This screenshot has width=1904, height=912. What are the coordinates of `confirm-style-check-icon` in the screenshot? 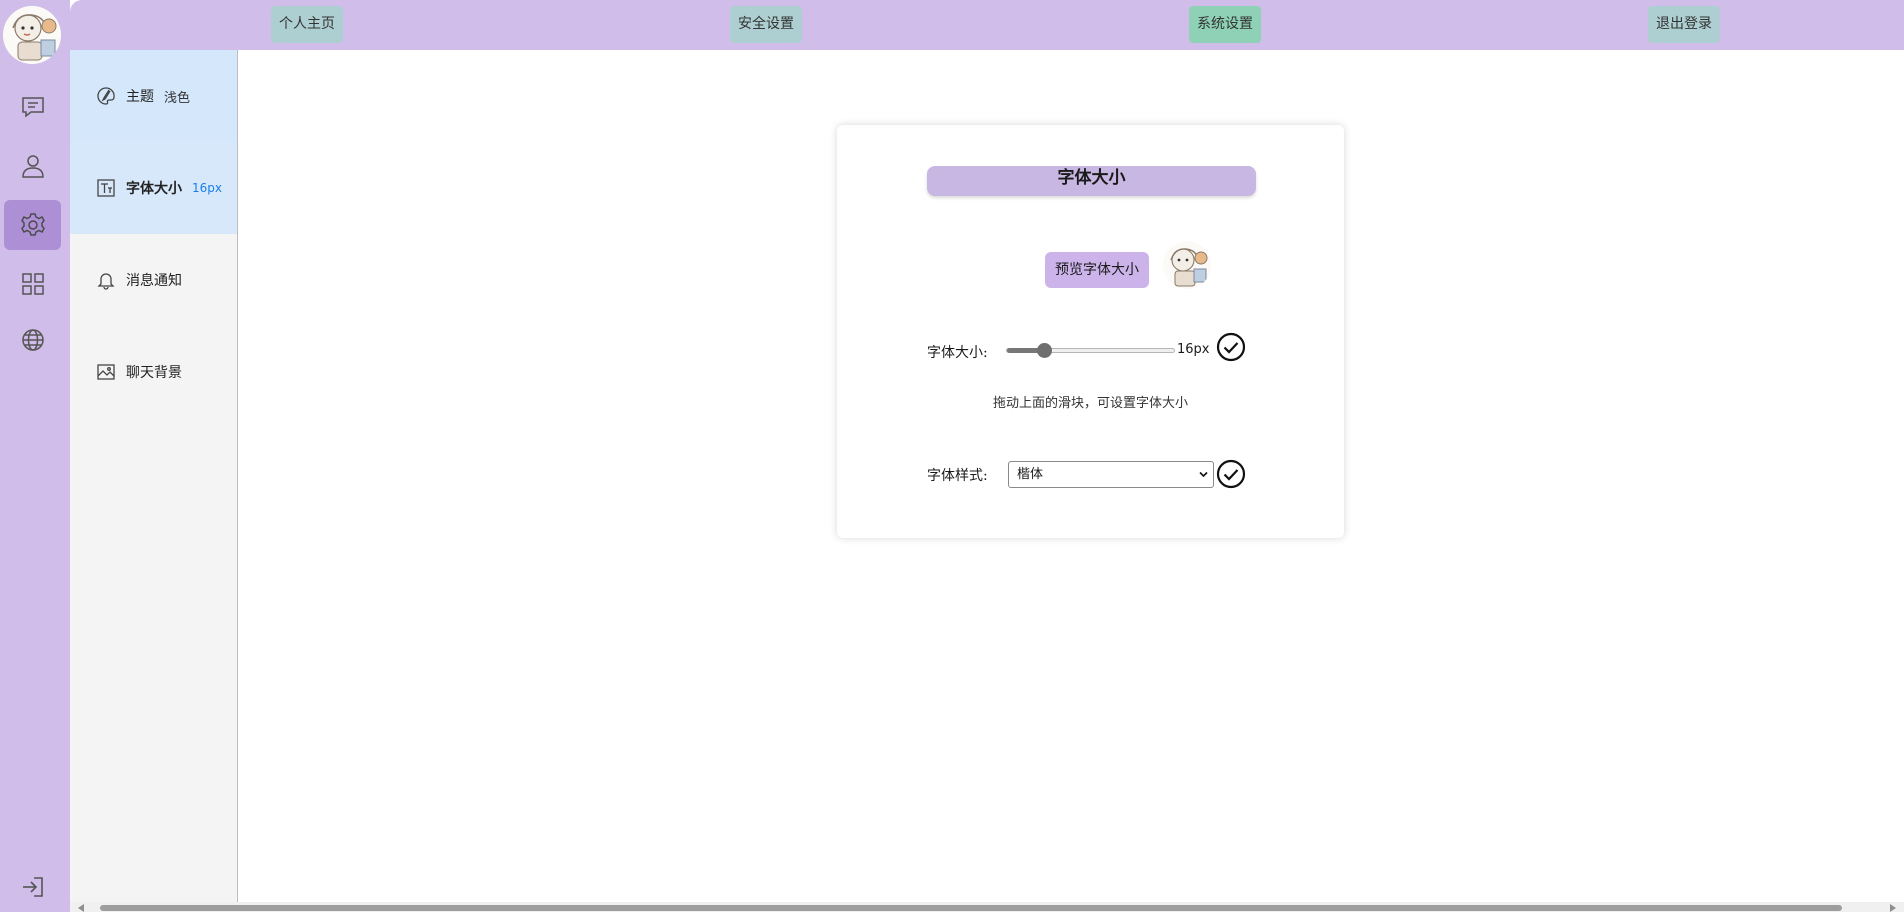 It's located at (1231, 474).